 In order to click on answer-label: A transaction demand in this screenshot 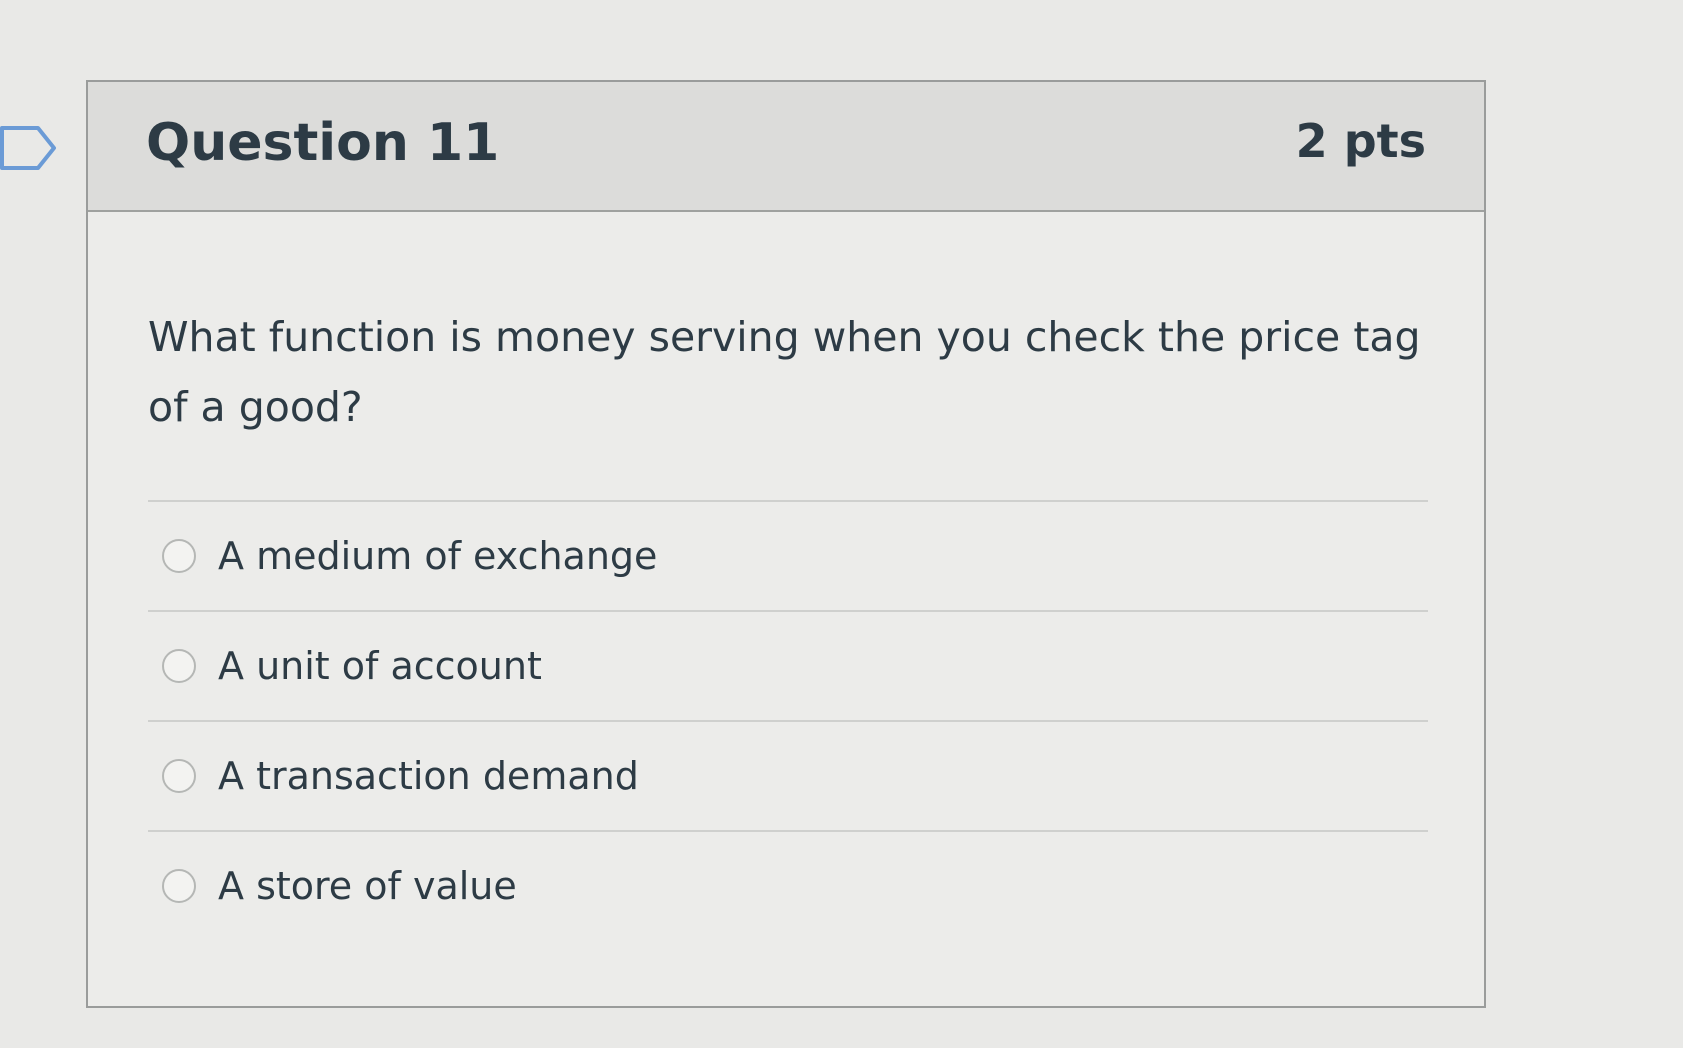, I will do `click(428, 776)`.